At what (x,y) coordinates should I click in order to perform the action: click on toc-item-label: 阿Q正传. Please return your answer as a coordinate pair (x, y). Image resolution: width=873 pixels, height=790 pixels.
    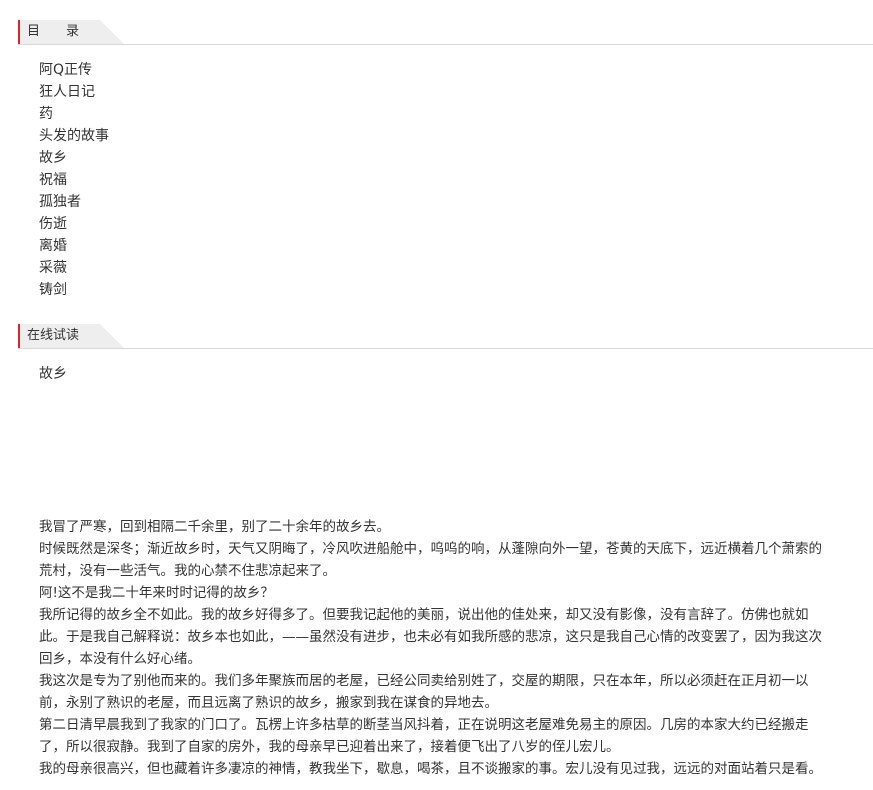
    Looking at the image, I should click on (65, 70).